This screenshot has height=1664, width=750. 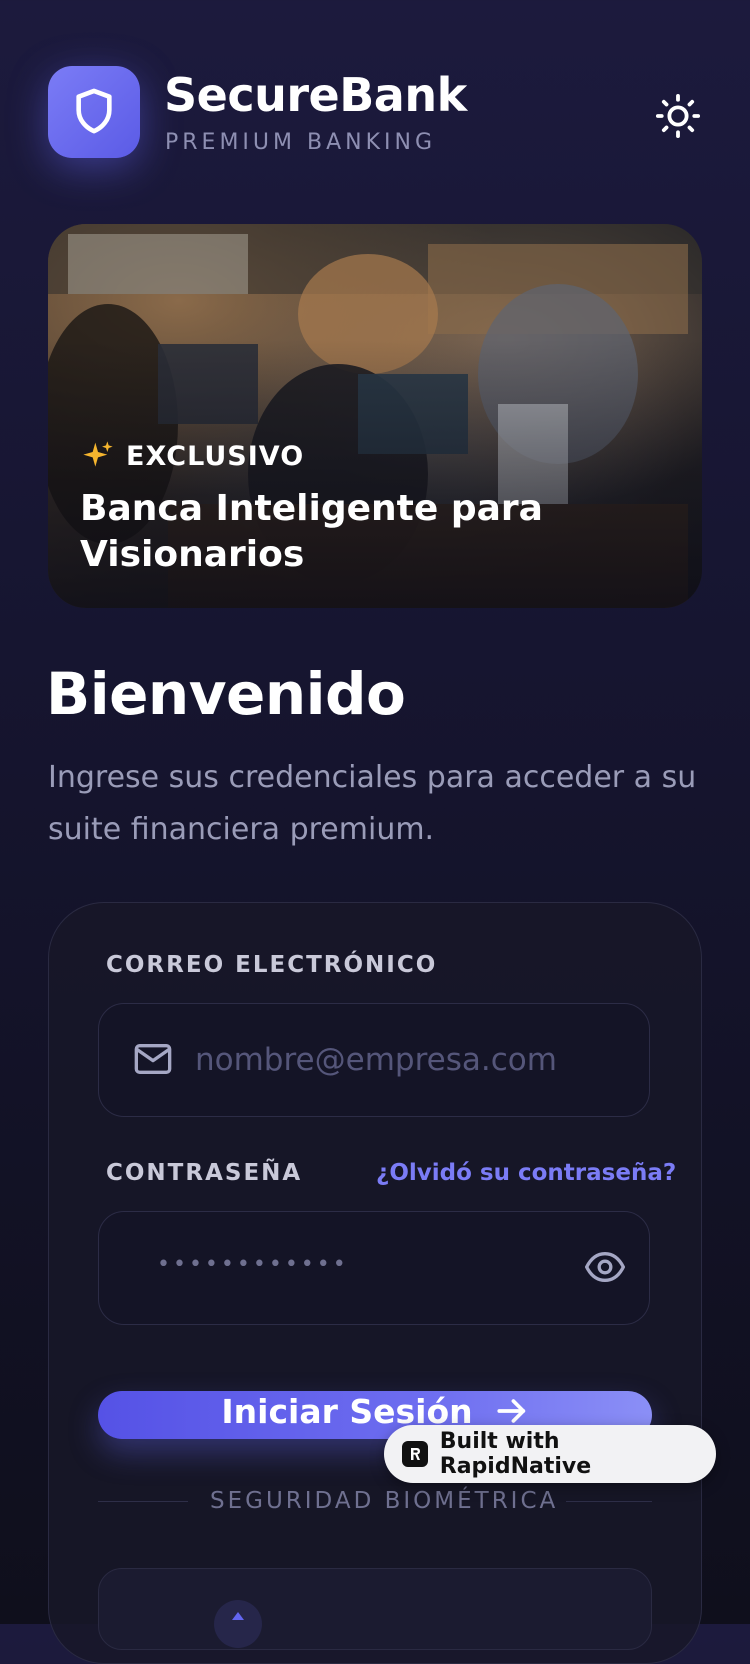 What do you see at coordinates (215, 456) in the screenshot?
I see `hero-tag-label: EXCLUSIVO` at bounding box center [215, 456].